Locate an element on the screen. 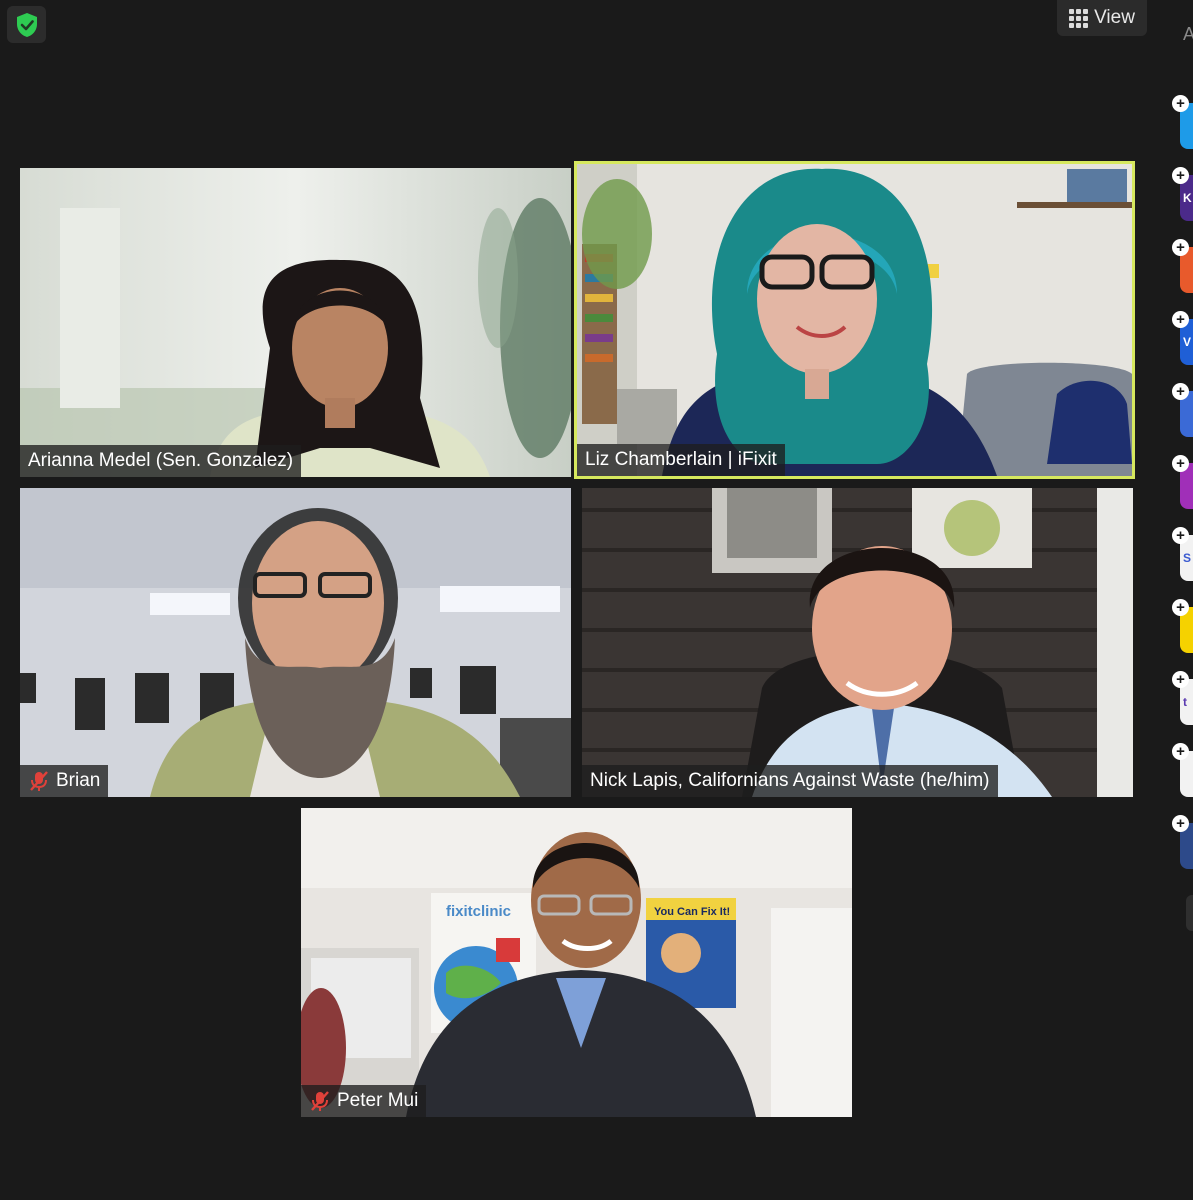  participant-nameplate: Brian is located at coordinates (64, 781).